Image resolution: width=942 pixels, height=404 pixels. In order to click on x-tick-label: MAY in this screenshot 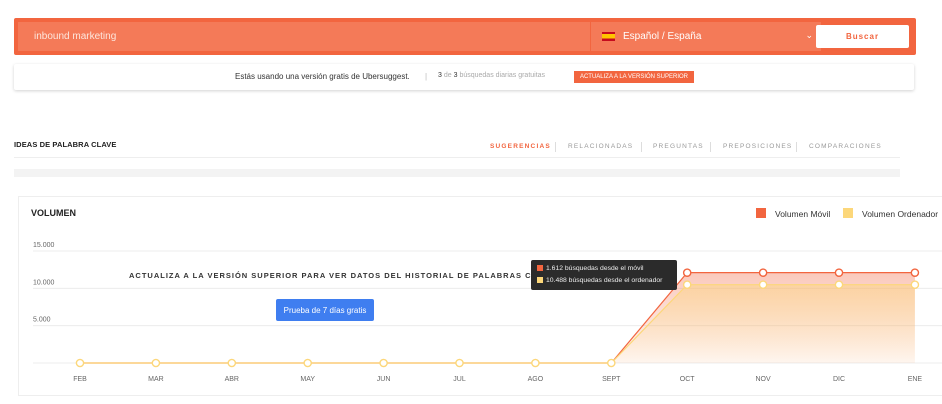, I will do `click(307, 379)`.